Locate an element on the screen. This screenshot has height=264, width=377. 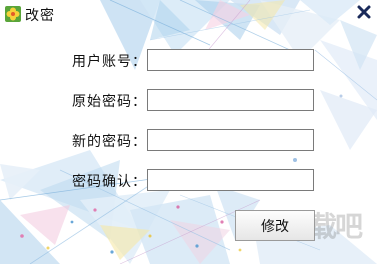
window-title: 改密 is located at coordinates (40, 16).